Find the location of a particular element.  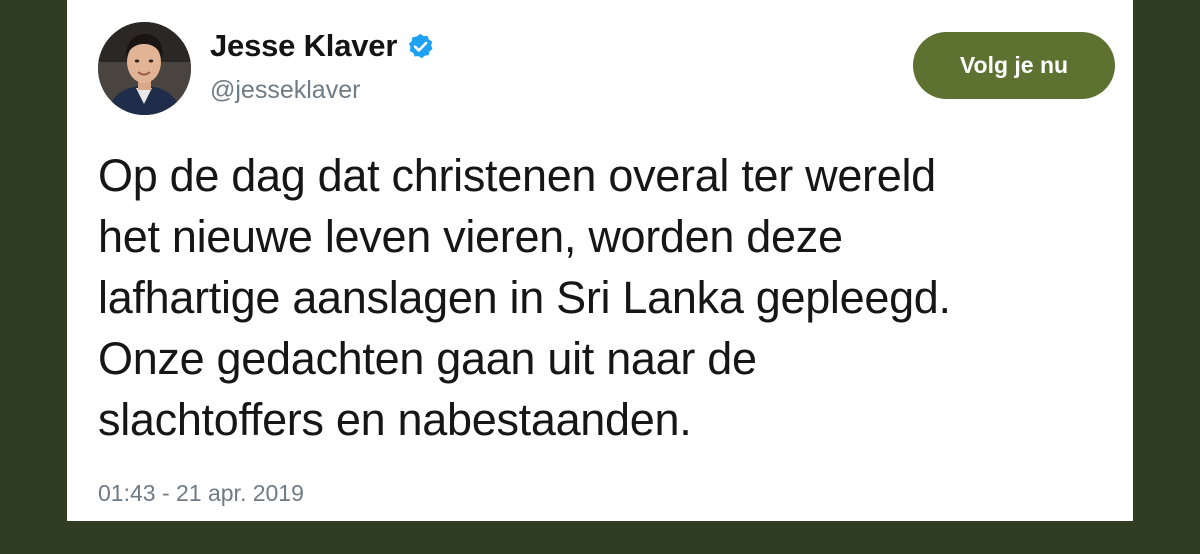

author-display-name: Jesse Klaver is located at coordinates (303, 46).